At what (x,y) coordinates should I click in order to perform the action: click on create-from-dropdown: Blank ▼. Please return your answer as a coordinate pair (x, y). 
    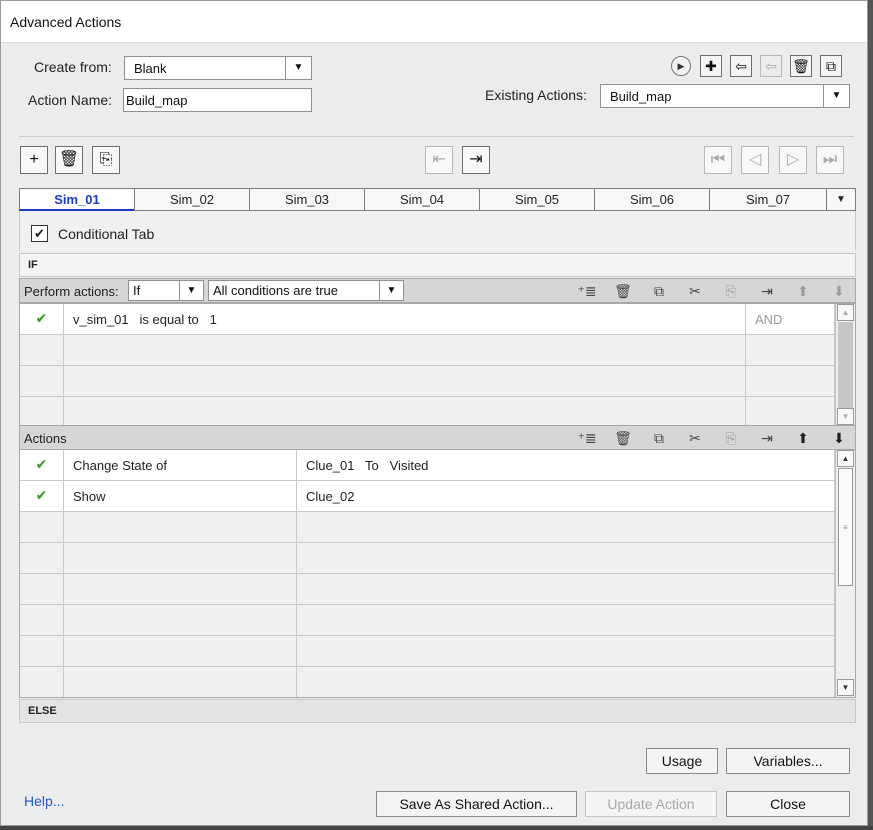
    Looking at the image, I should click on (218, 68).